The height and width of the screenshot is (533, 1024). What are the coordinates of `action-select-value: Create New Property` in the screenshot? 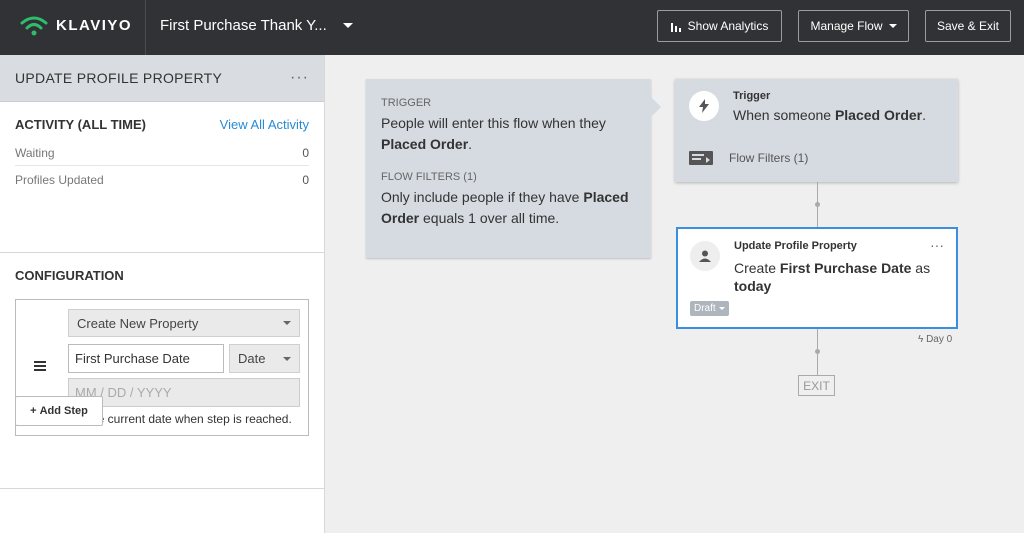 It's located at (138, 323).